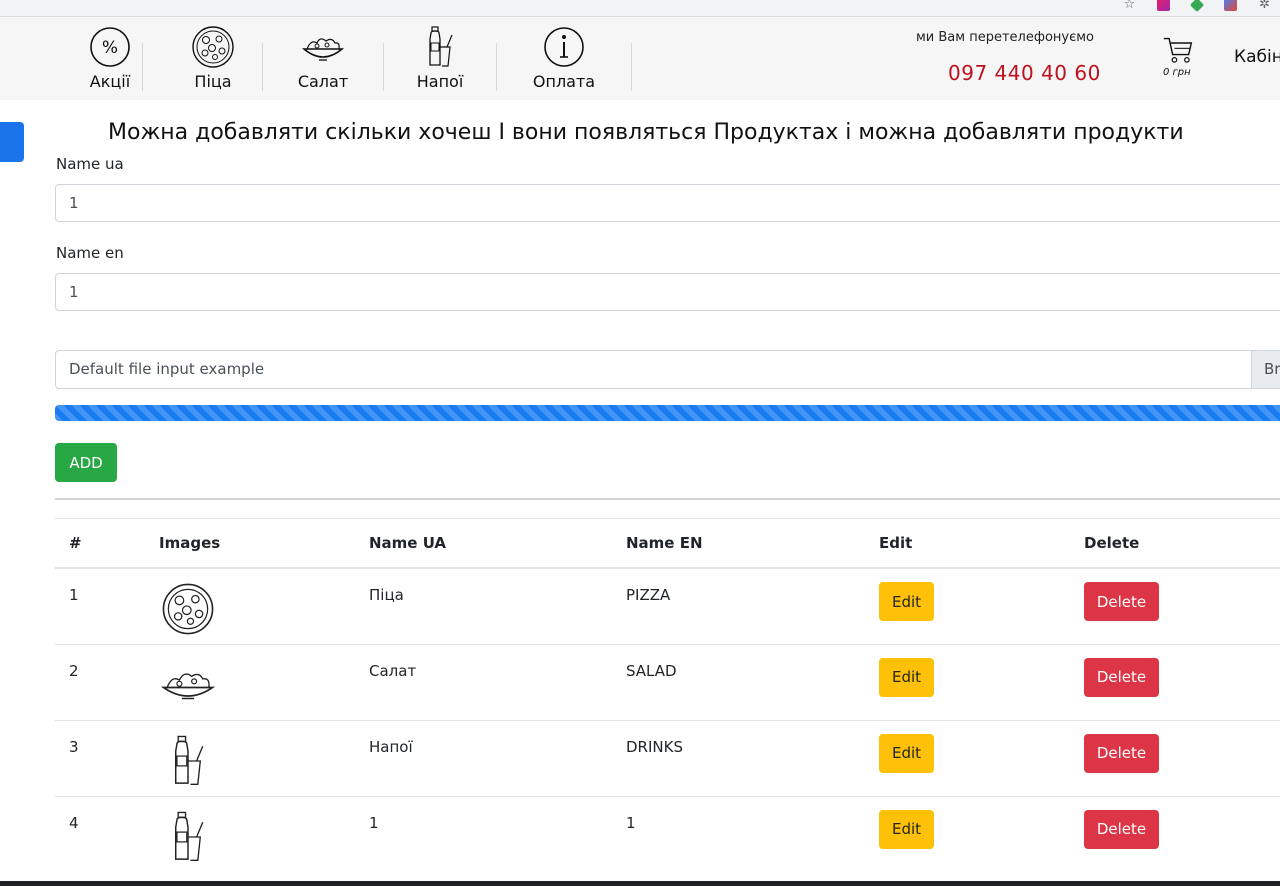 Image resolution: width=1280 pixels, height=886 pixels. I want to click on extension-pink-icon, so click(1164, 5).